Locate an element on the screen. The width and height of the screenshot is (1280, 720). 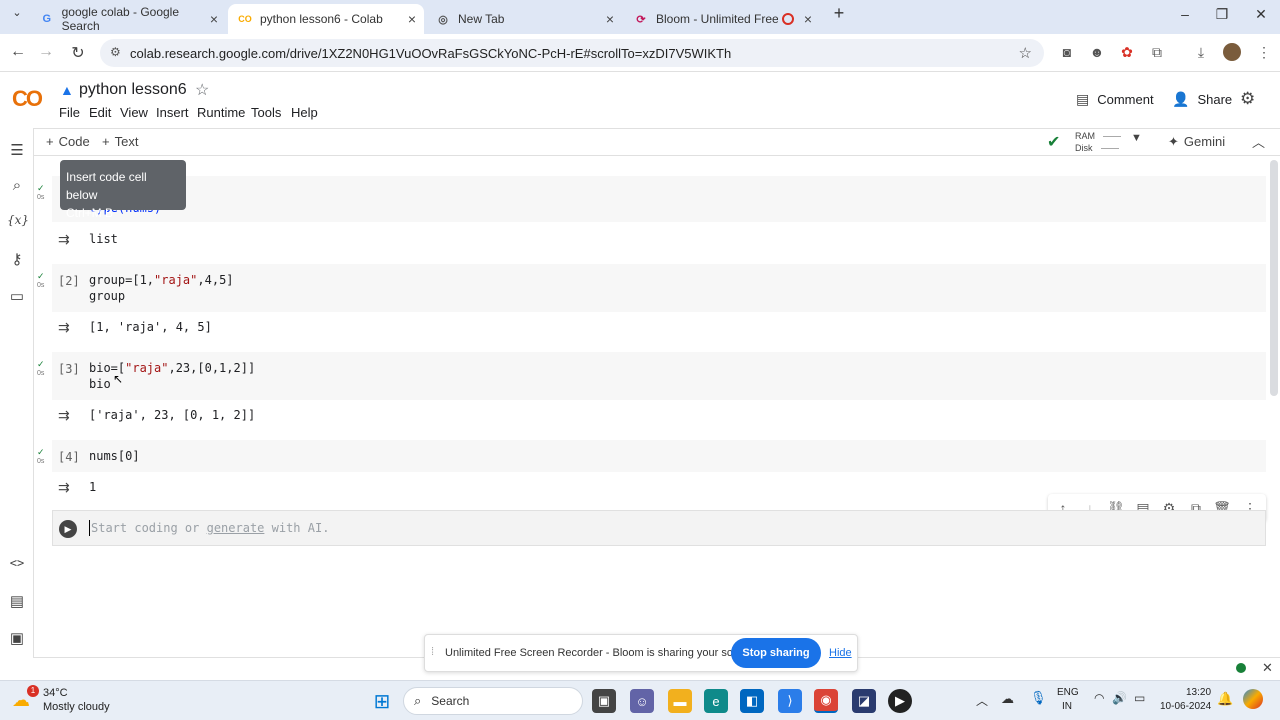
vscode-icon: ⟩ is located at coordinates (790, 701).